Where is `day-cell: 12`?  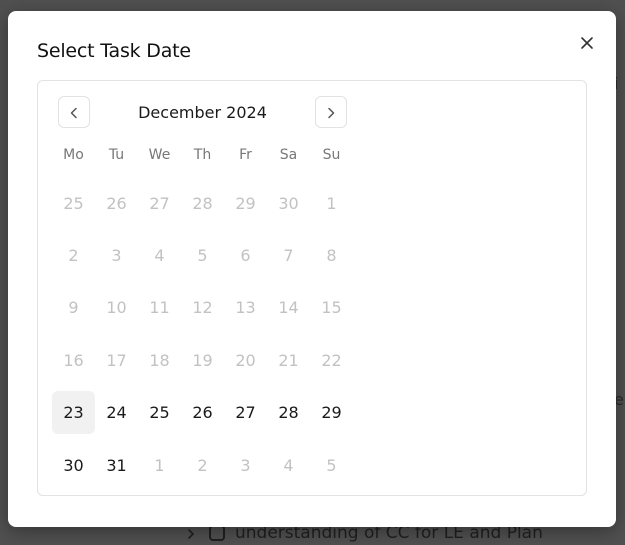 day-cell: 12 is located at coordinates (202, 307).